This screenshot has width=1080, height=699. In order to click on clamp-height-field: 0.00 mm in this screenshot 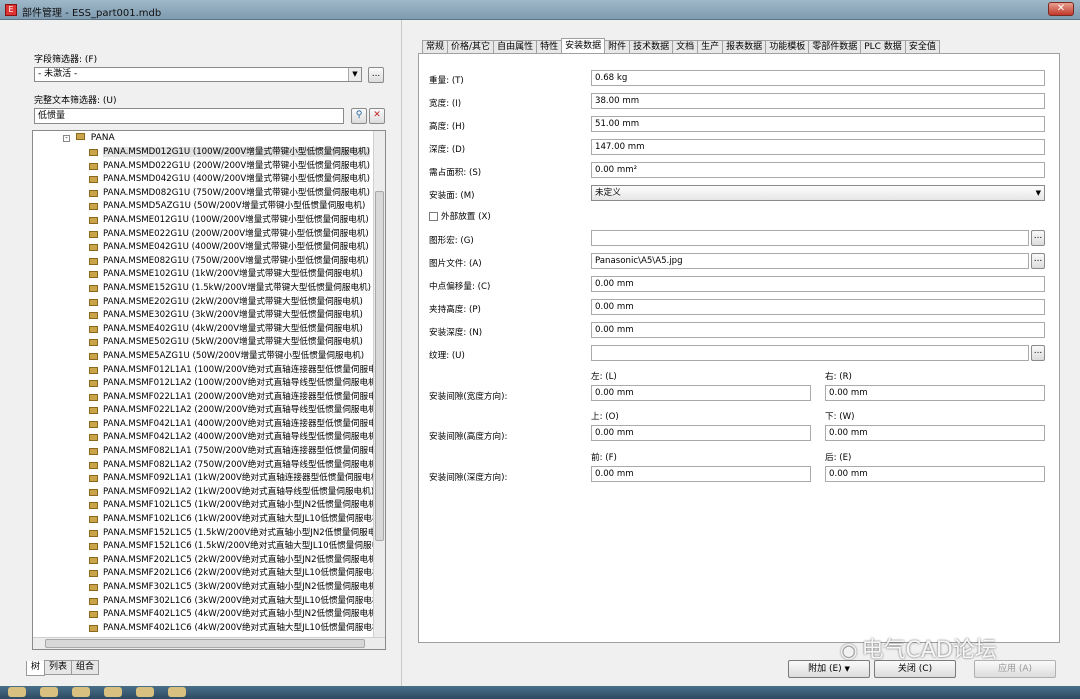, I will do `click(818, 307)`.